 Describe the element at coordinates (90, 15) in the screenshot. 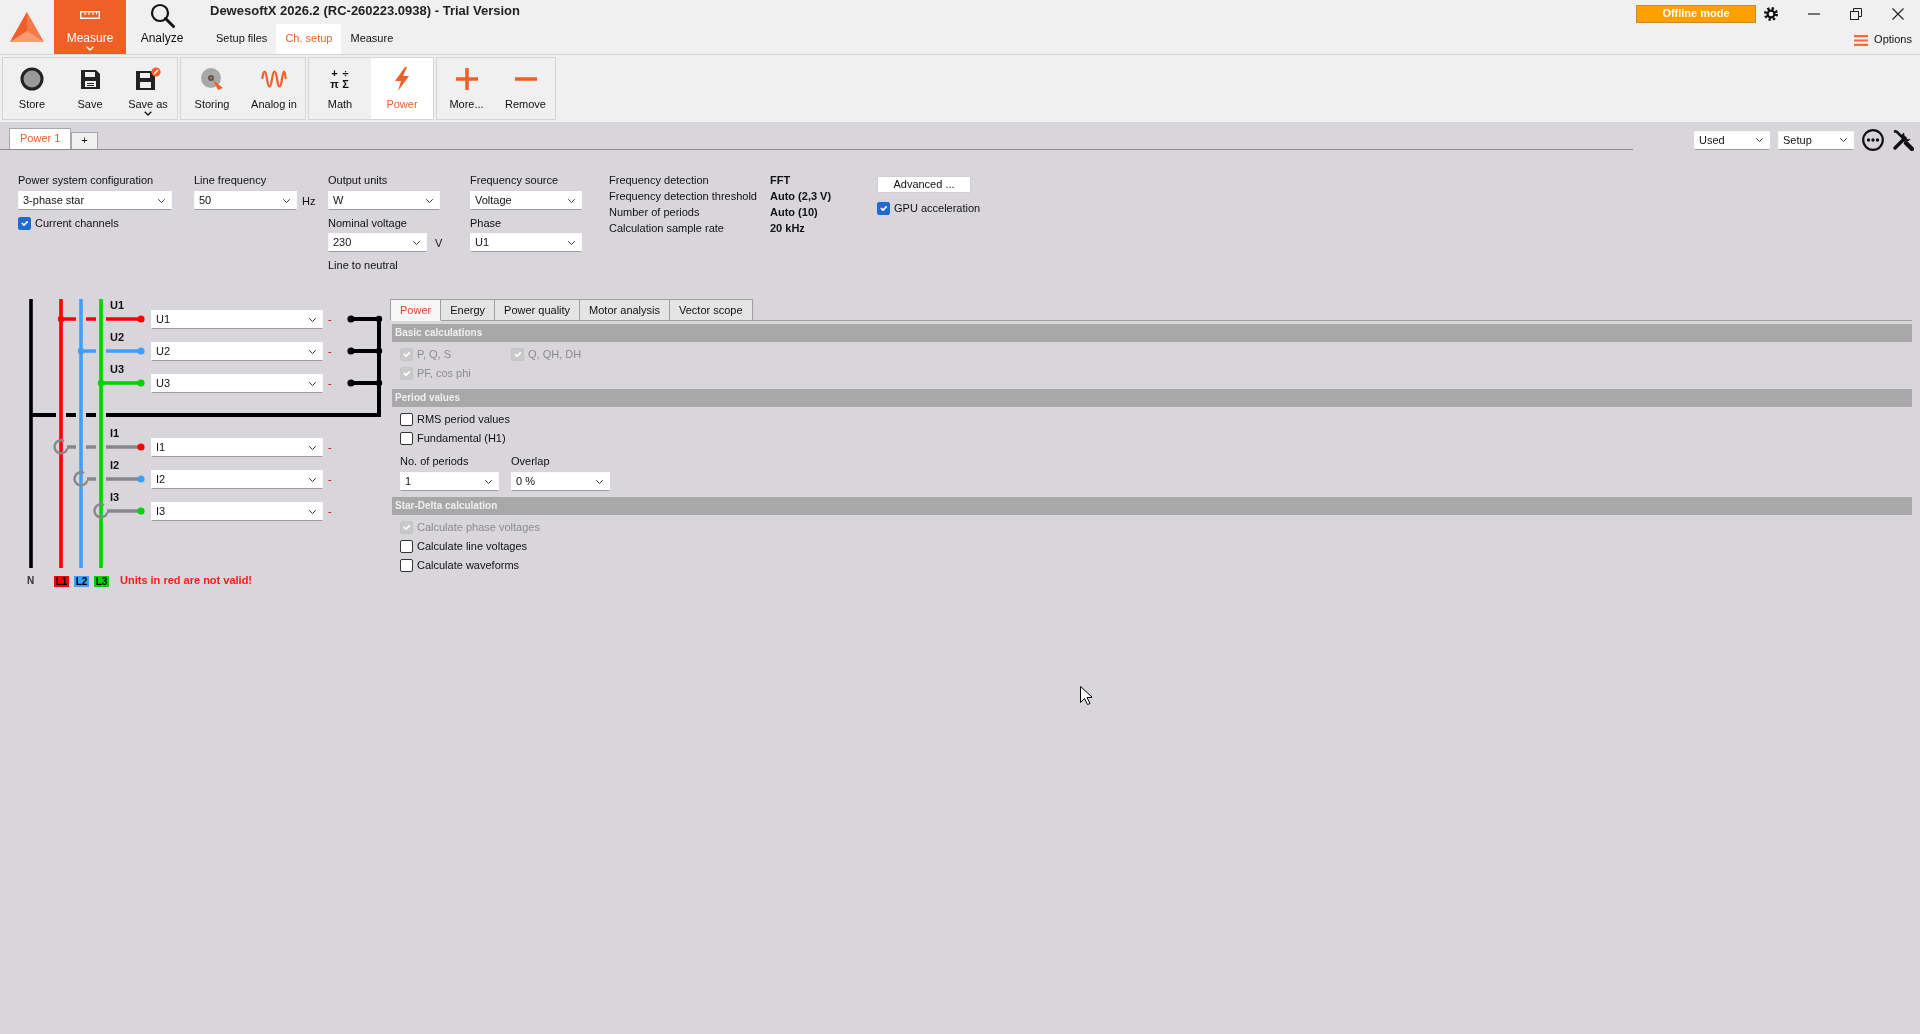

I see `ruler-icon` at that location.